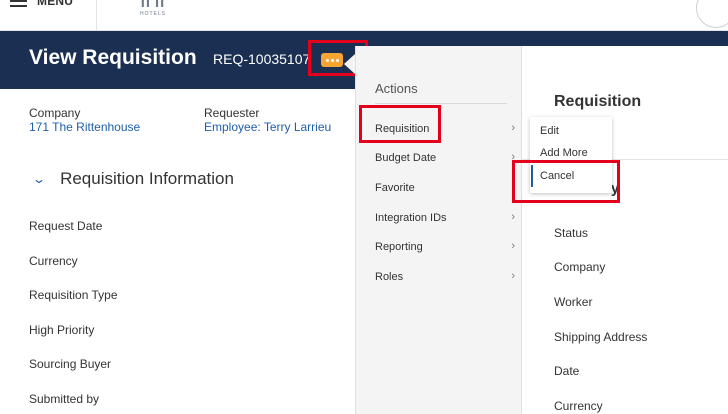 The height and width of the screenshot is (414, 728). What do you see at coordinates (53, 261) in the screenshot?
I see `info-label: Currency` at bounding box center [53, 261].